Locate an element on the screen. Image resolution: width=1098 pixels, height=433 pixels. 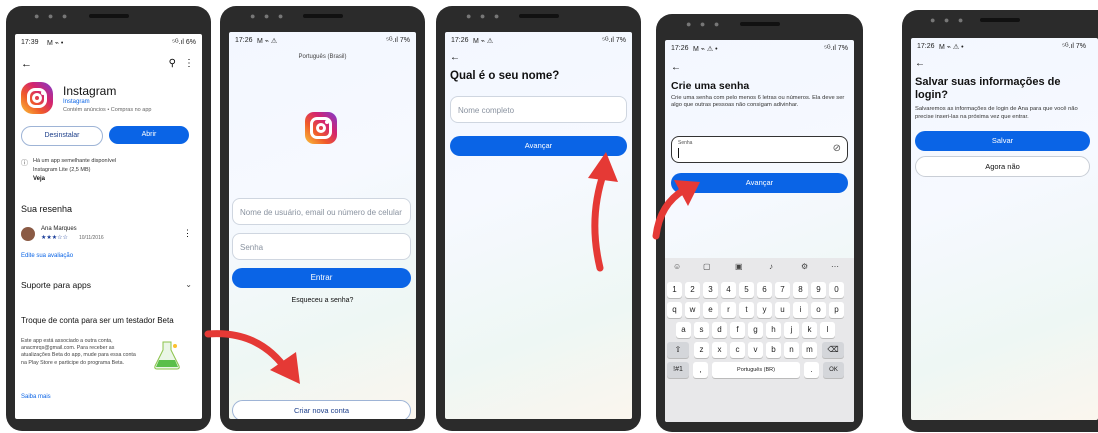
comma-key: , is located at coordinates (700, 370).